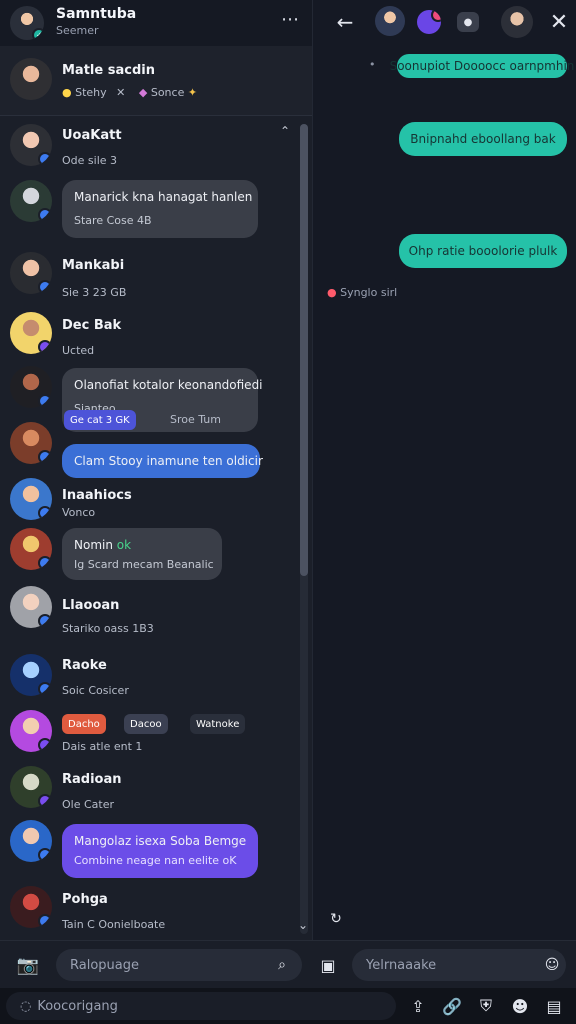  I want to click on footer-search-placeholder: Koocorigang, so click(77, 1006).